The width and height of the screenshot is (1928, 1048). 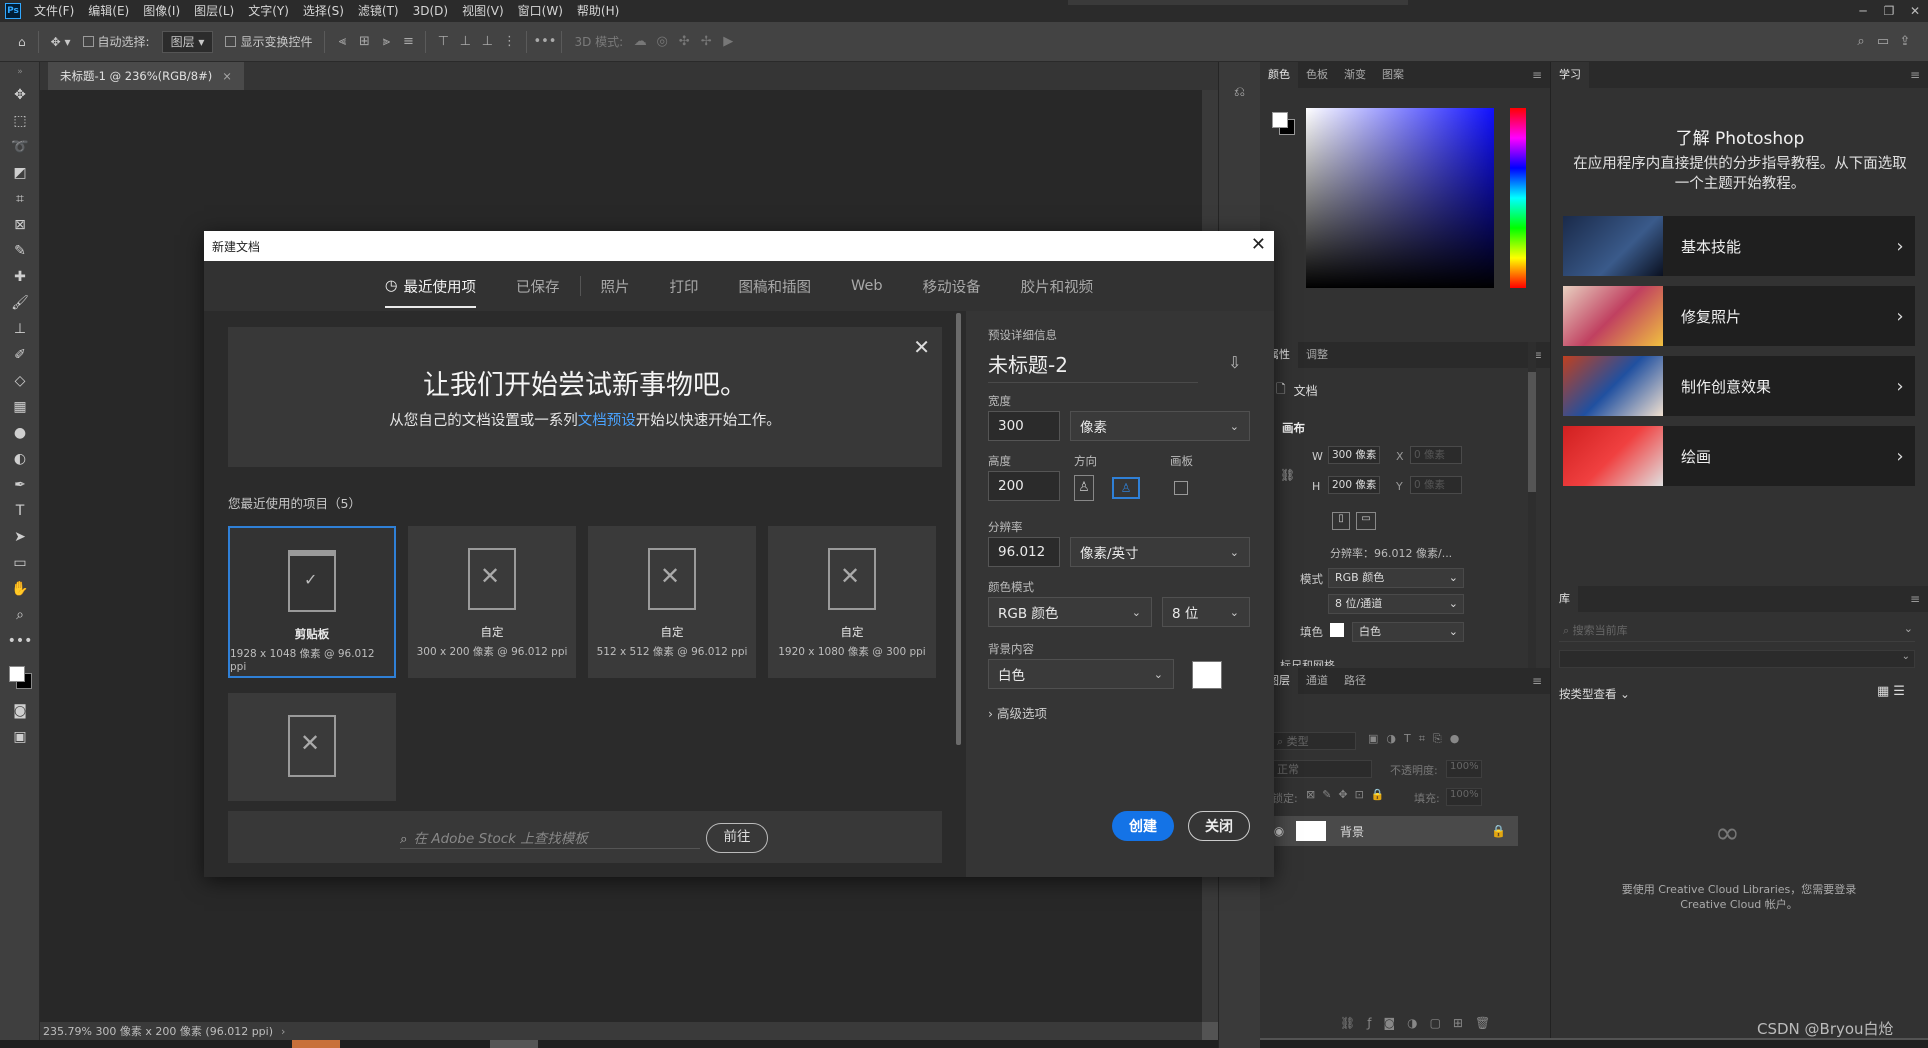 I want to click on view-by-type: 按类型查看 ⌄, so click(x=1594, y=694).